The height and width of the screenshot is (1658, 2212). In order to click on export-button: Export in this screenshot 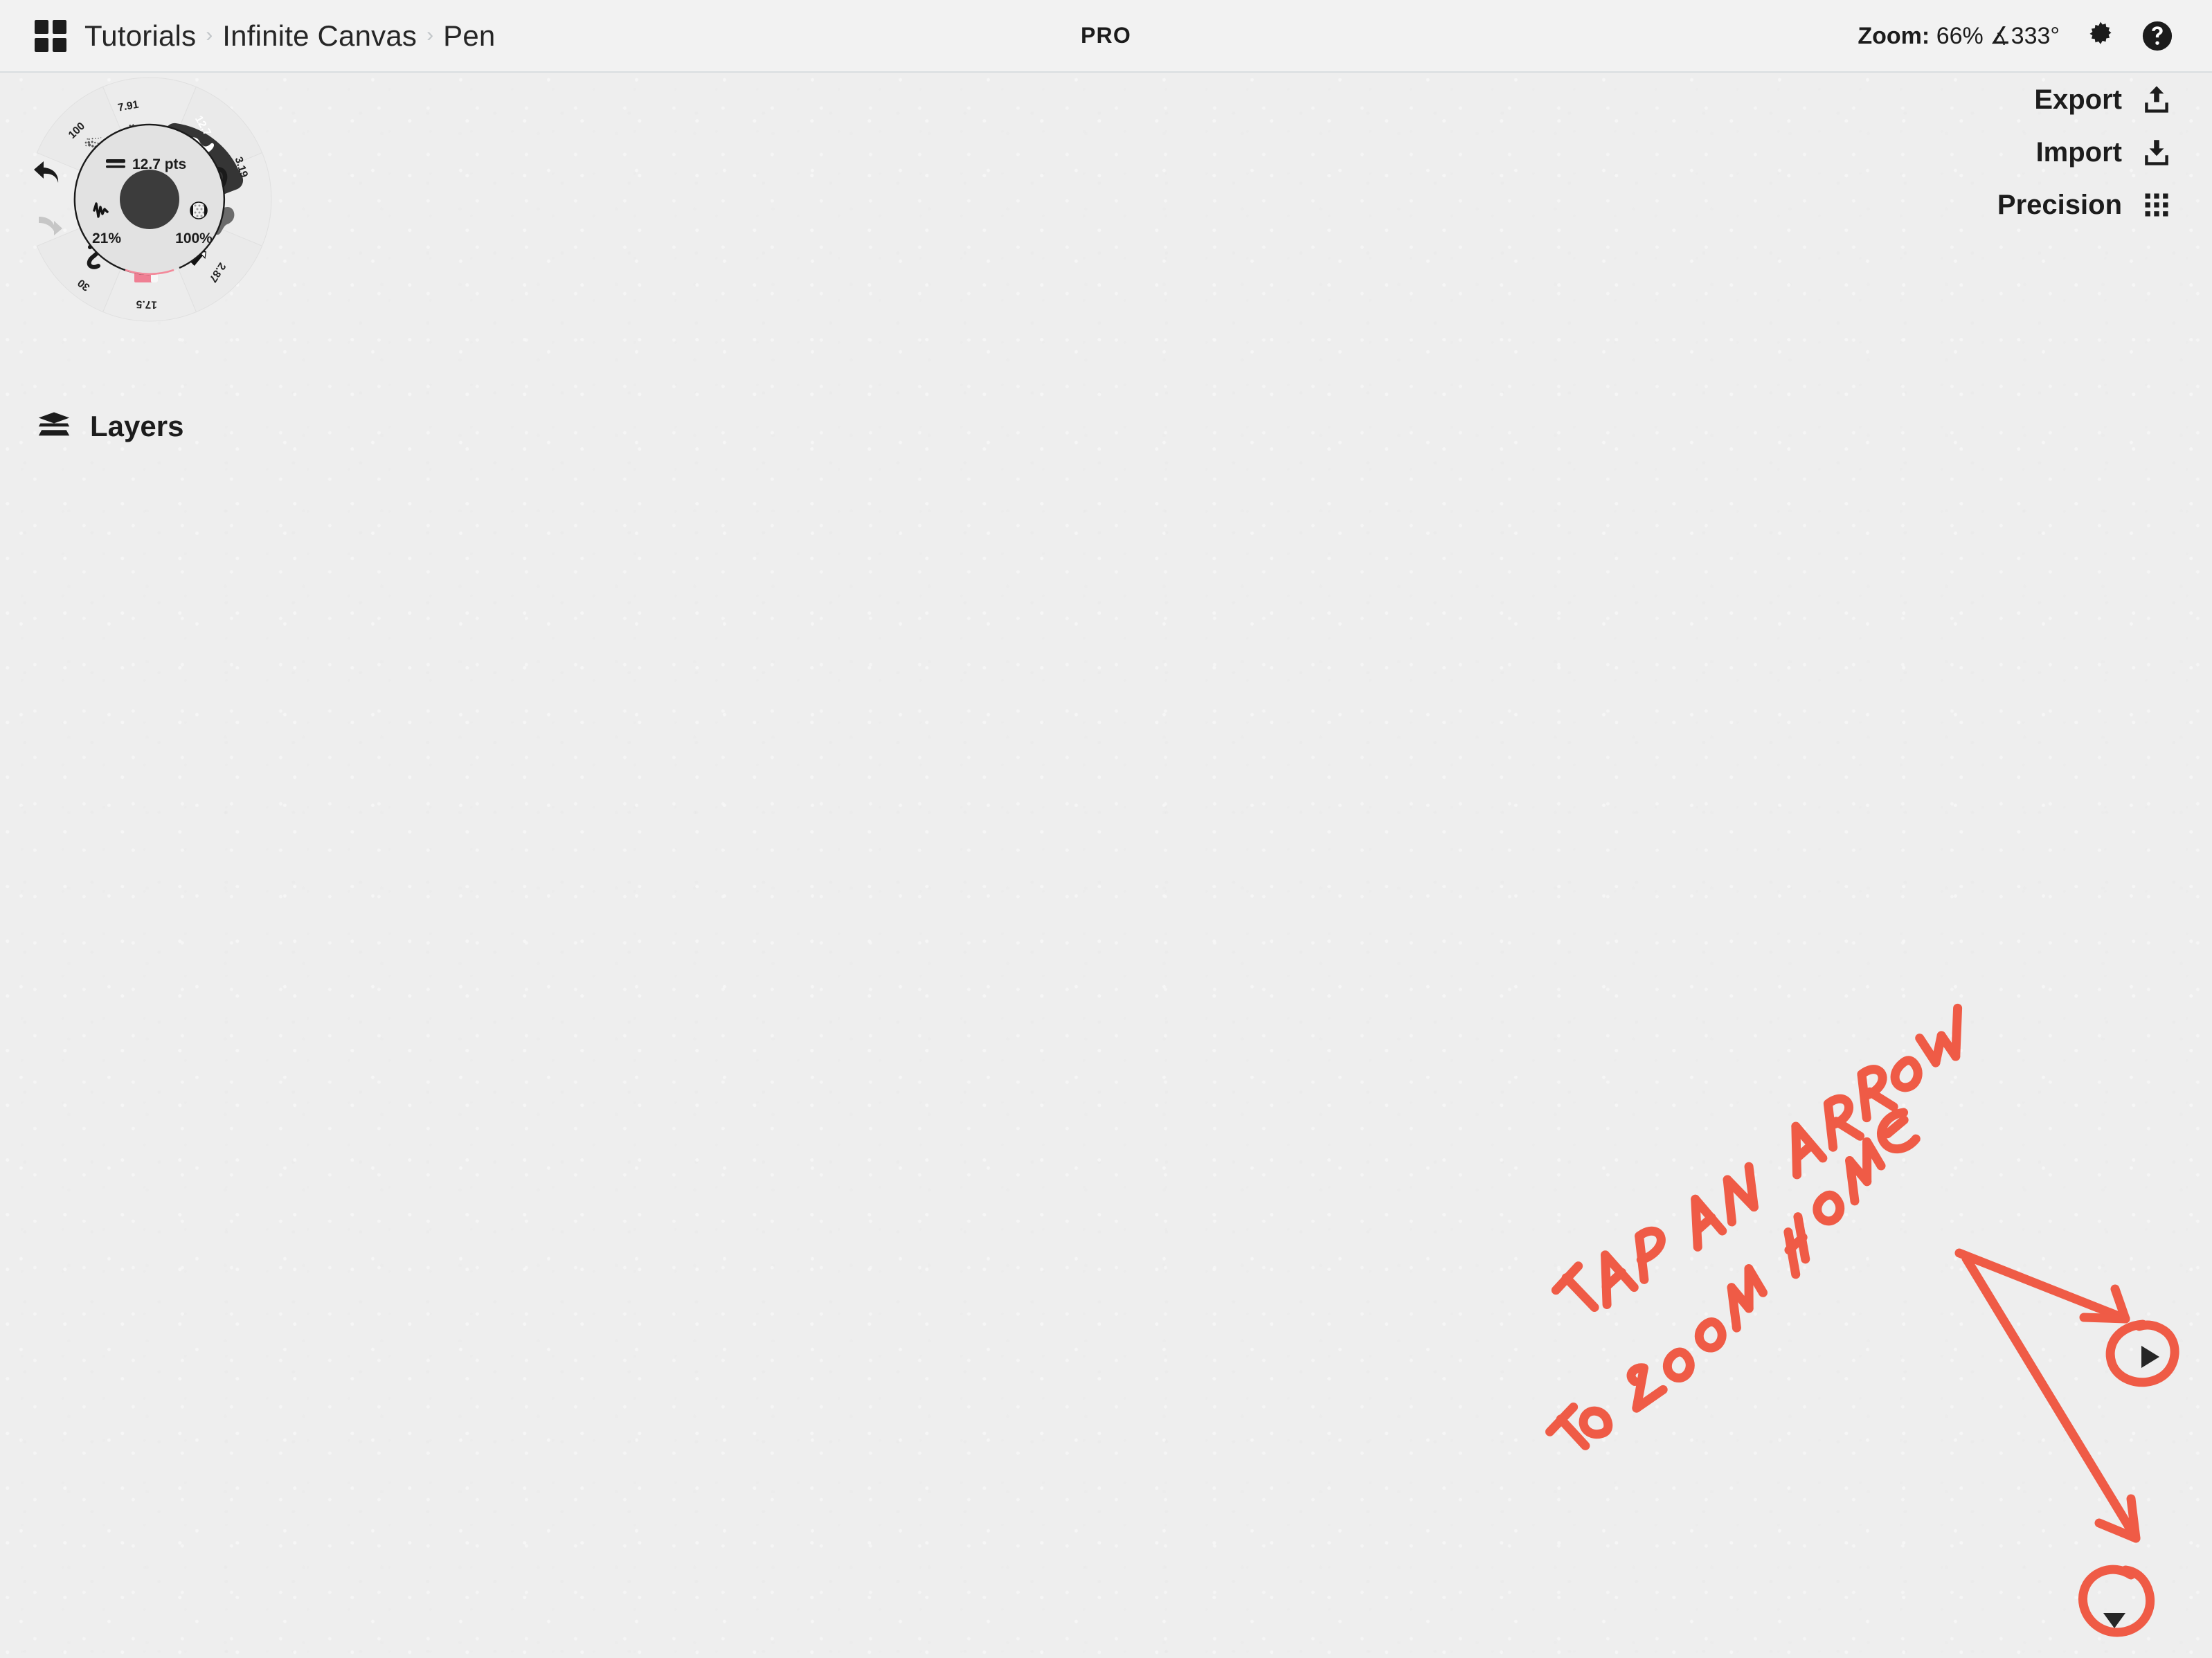, I will do `click(2103, 99)`.